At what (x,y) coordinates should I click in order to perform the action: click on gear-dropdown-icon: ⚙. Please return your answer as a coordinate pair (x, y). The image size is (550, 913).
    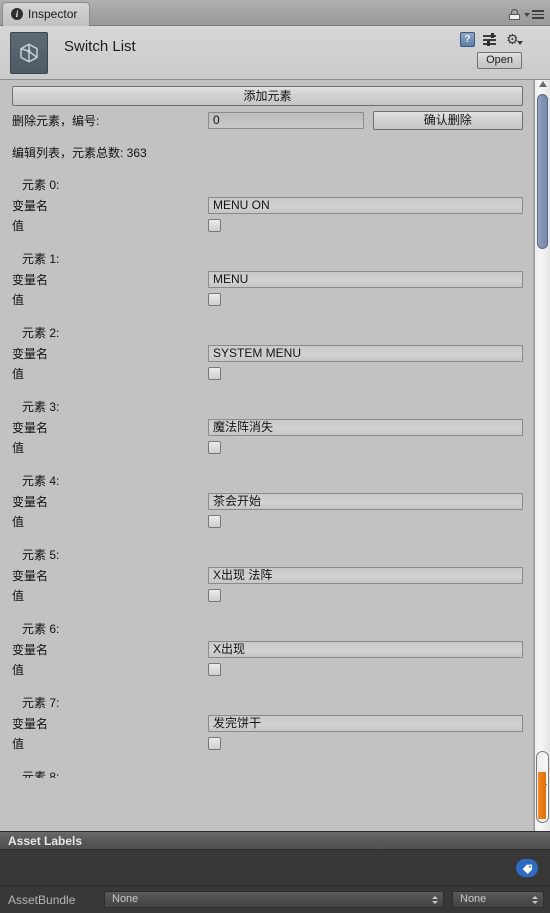
    Looking at the image, I should click on (514, 39).